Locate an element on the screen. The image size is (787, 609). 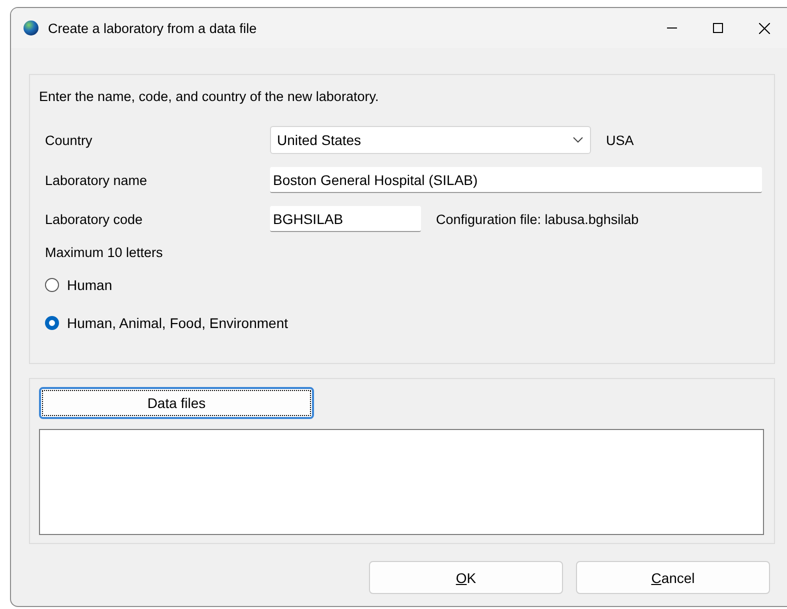
field-label: Country is located at coordinates (69, 140).